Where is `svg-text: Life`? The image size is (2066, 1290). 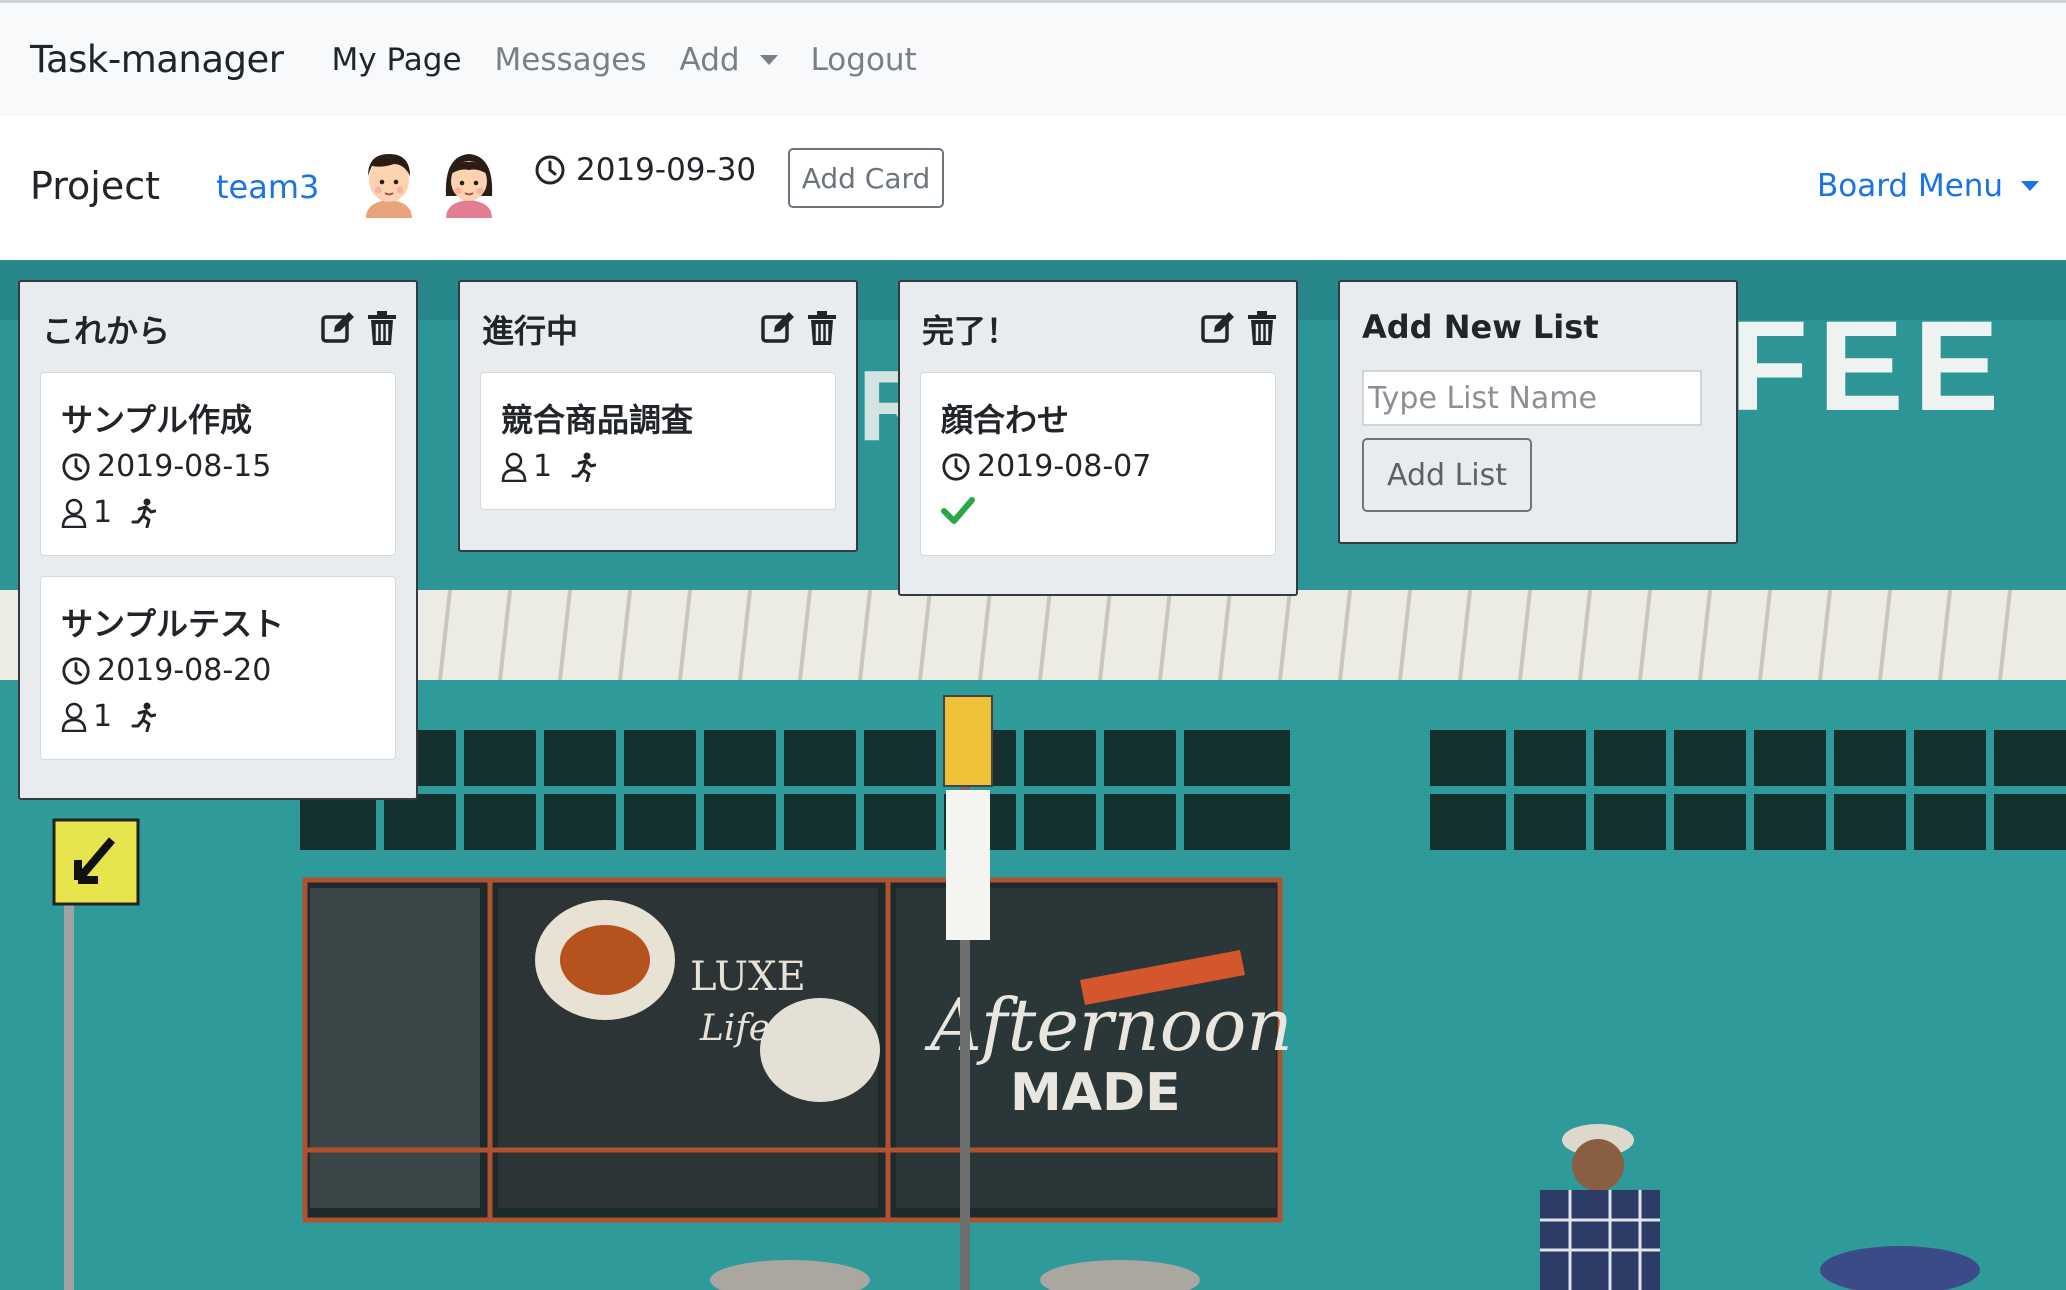 svg-text: Life is located at coordinates (734, 1028).